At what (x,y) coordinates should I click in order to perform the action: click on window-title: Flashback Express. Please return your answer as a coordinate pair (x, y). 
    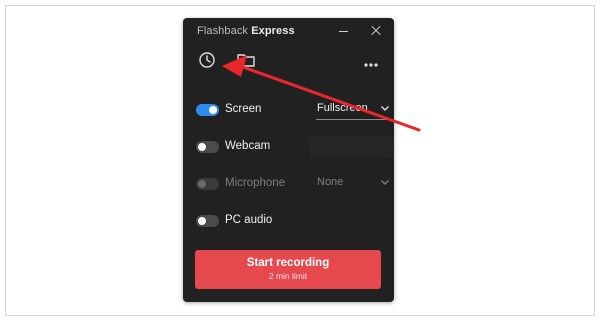
    Looking at the image, I should click on (246, 31).